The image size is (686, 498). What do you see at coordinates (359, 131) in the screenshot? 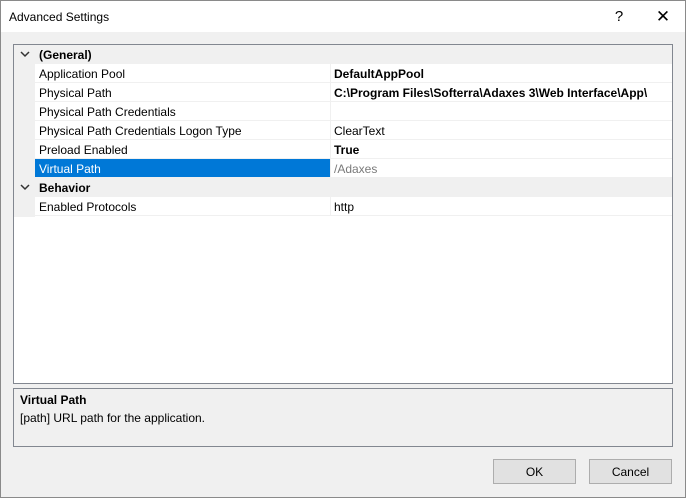
I see `property-value: ClearText` at bounding box center [359, 131].